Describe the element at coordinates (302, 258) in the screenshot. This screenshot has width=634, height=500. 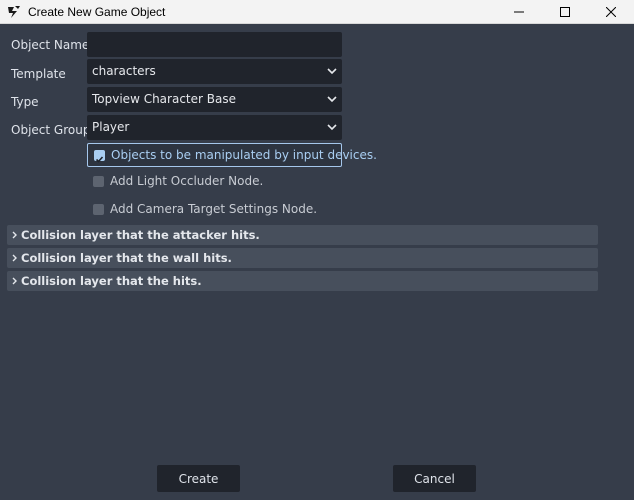
I see `section-wall-collision: Collision layer that the wall hits.` at that location.